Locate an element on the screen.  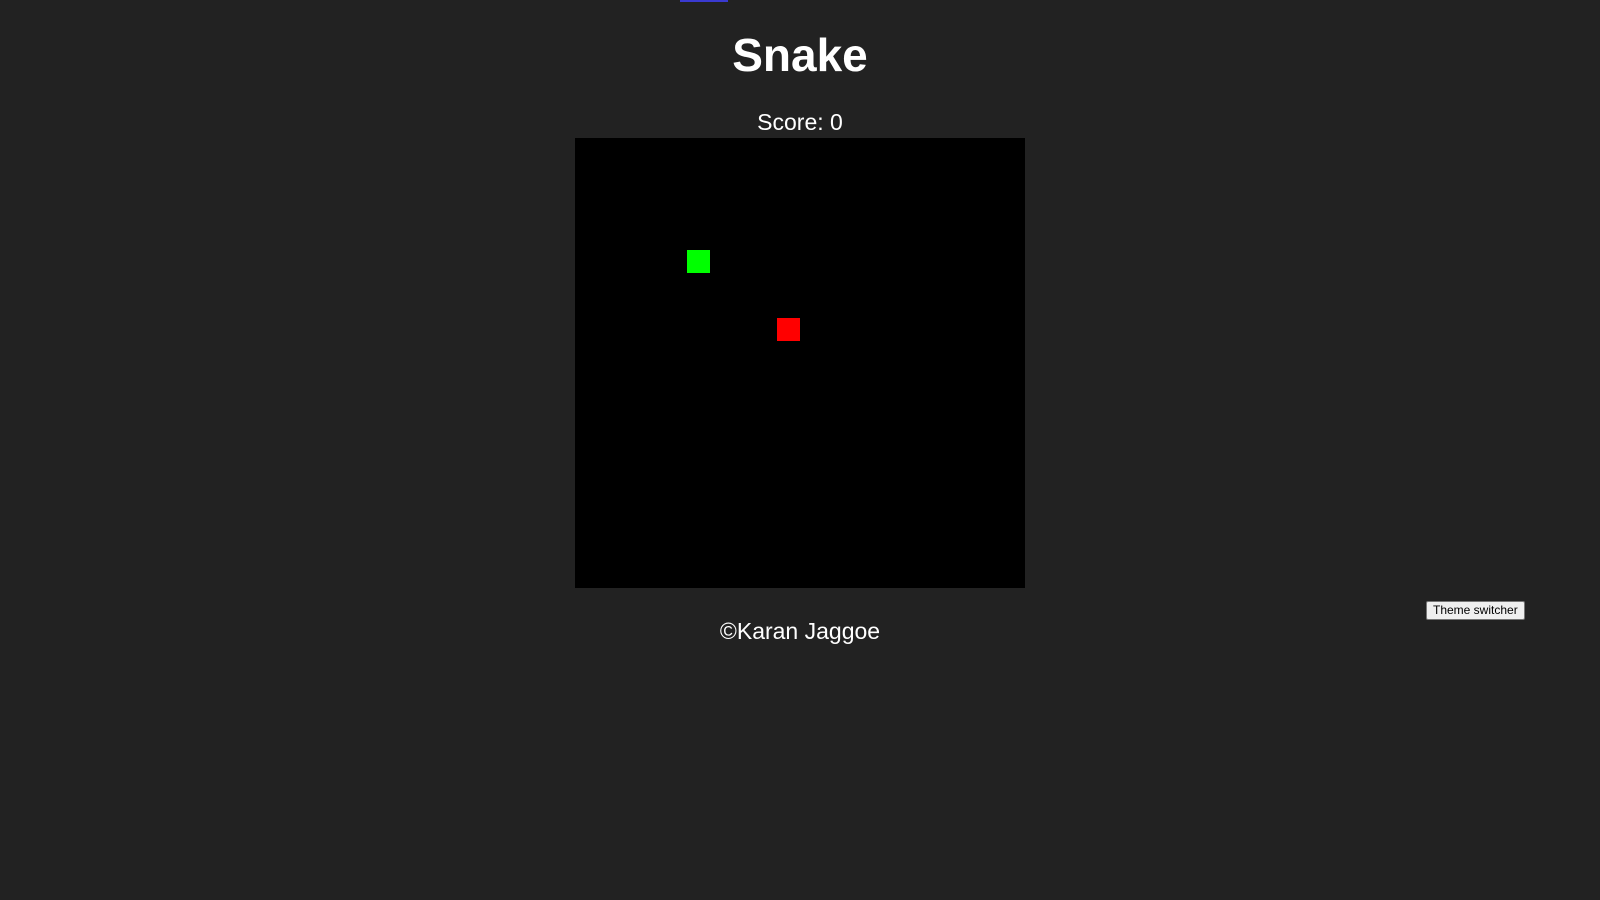
score-display: Score: 0 is located at coordinates (800, 122).